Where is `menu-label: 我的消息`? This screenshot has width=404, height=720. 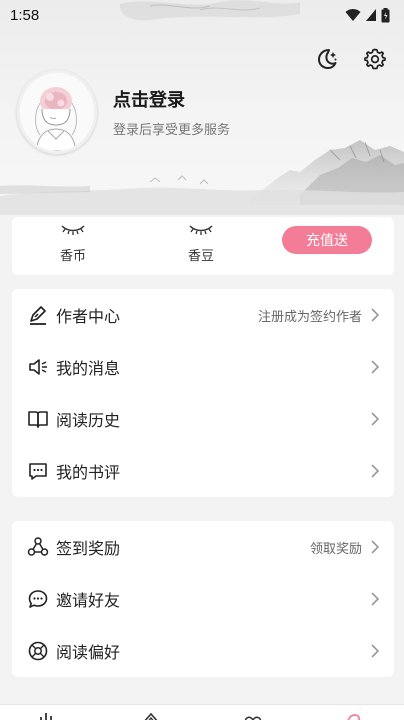
menu-label: 我的消息 is located at coordinates (88, 368).